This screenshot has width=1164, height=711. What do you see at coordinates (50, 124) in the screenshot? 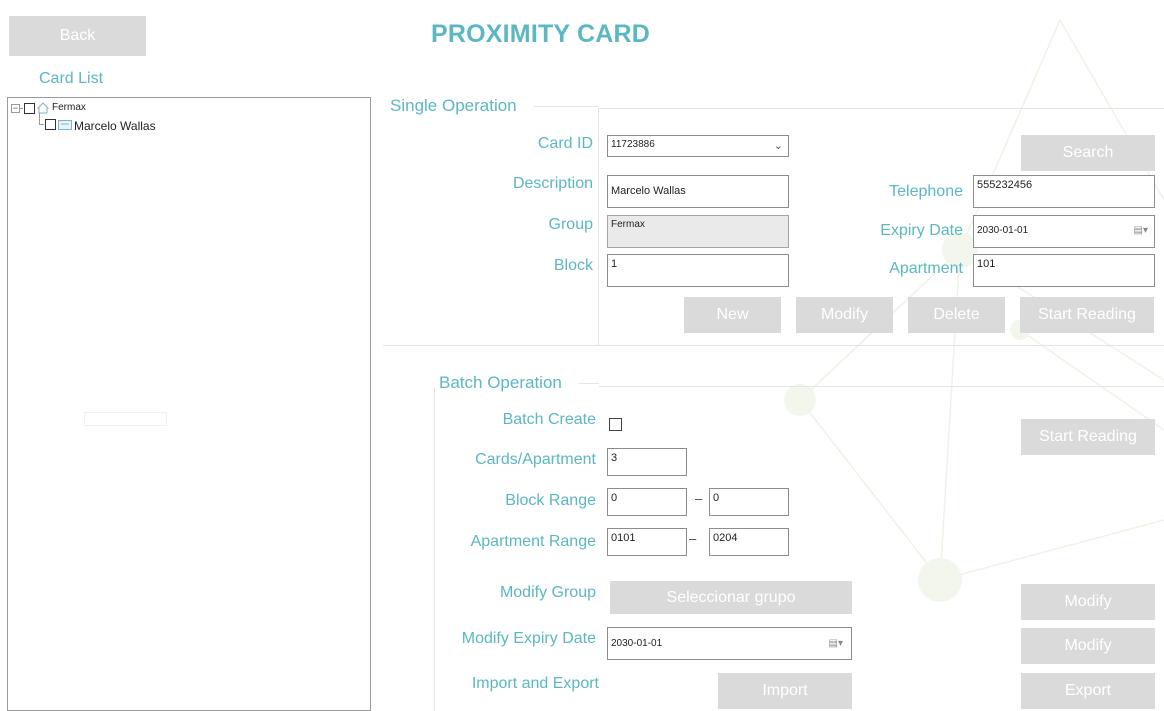
I see `tree-checkbox-marcelo` at bounding box center [50, 124].